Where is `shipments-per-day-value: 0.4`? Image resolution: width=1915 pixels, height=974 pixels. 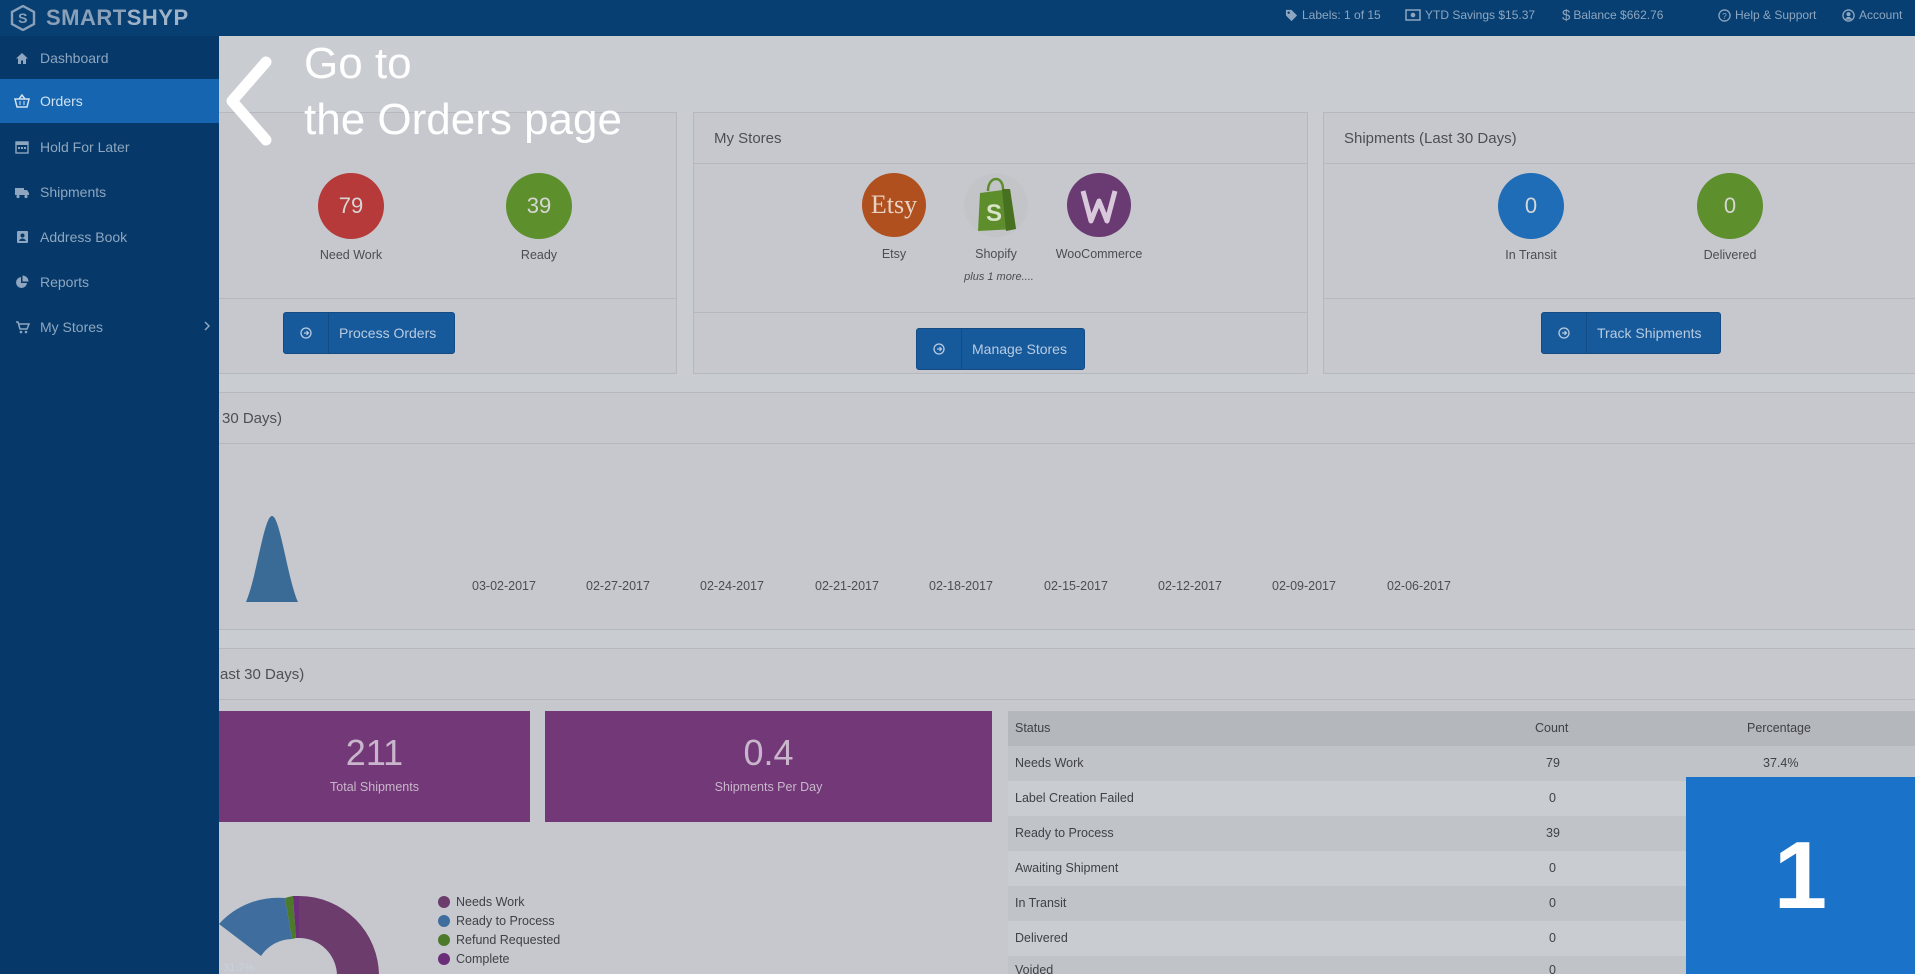
shipments-per-day-value: 0.4 is located at coordinates (768, 752).